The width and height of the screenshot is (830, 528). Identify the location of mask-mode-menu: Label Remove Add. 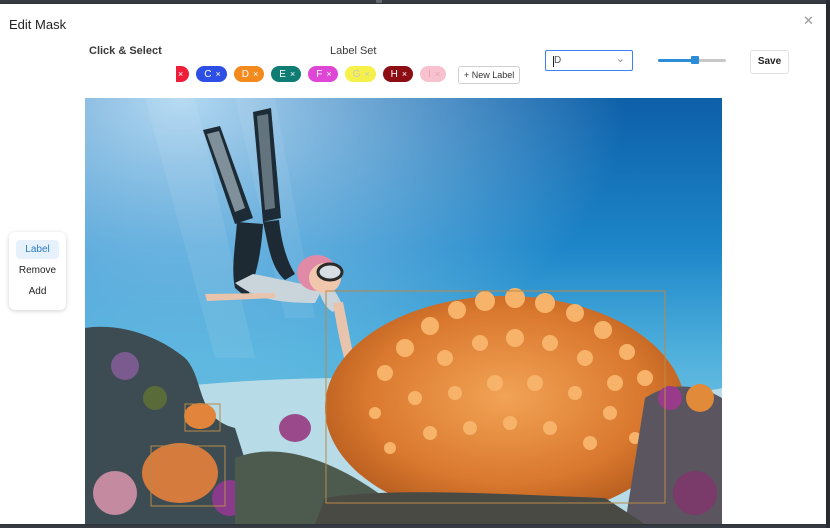
(37, 271).